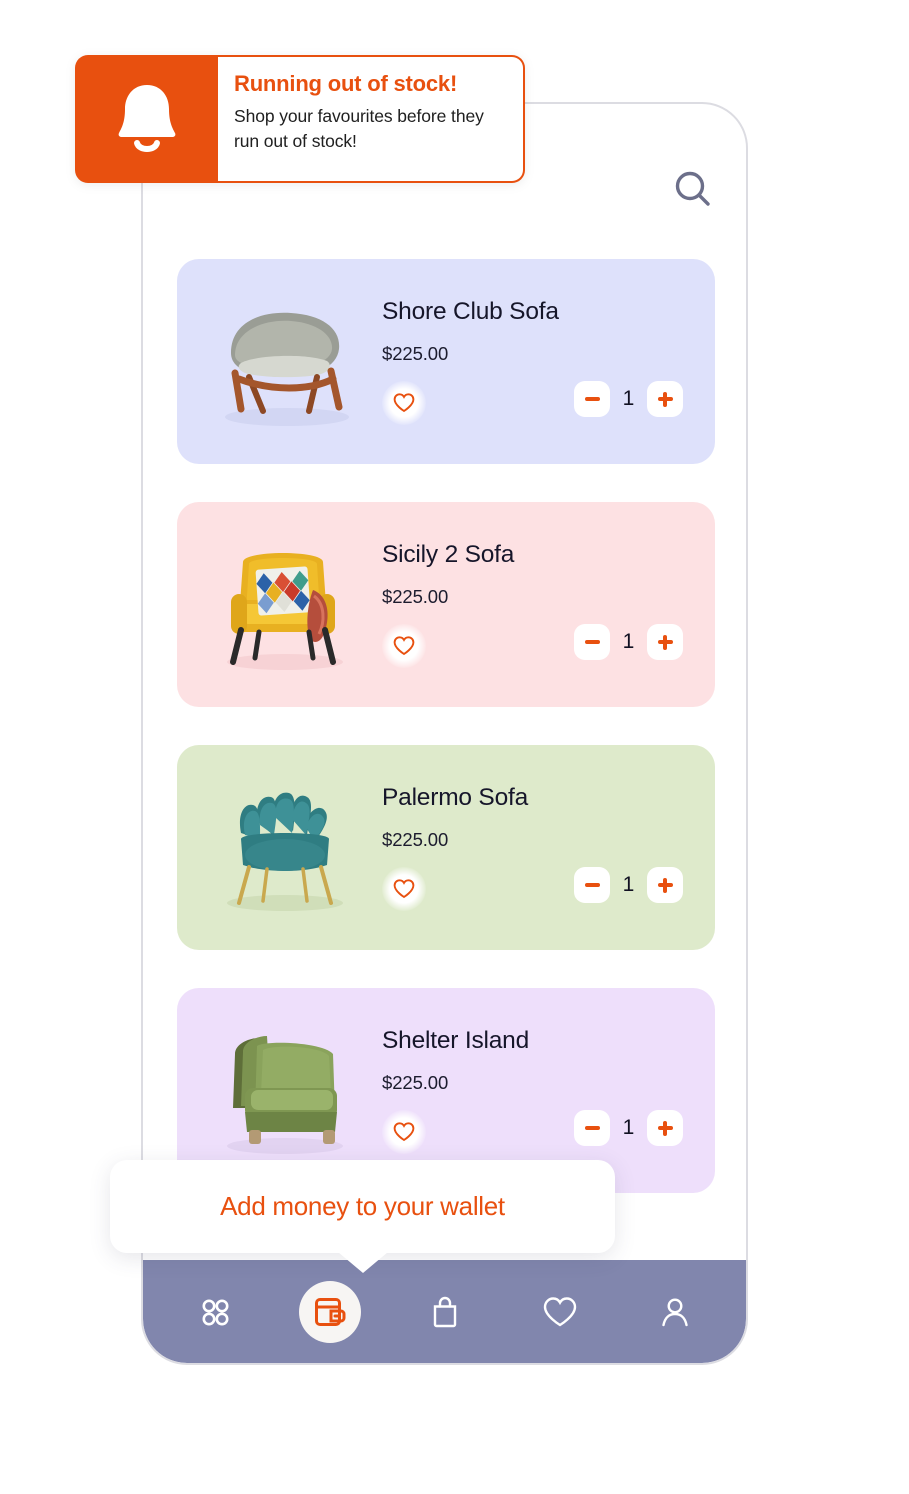  I want to click on product-title: Palermo Sofa, so click(455, 797).